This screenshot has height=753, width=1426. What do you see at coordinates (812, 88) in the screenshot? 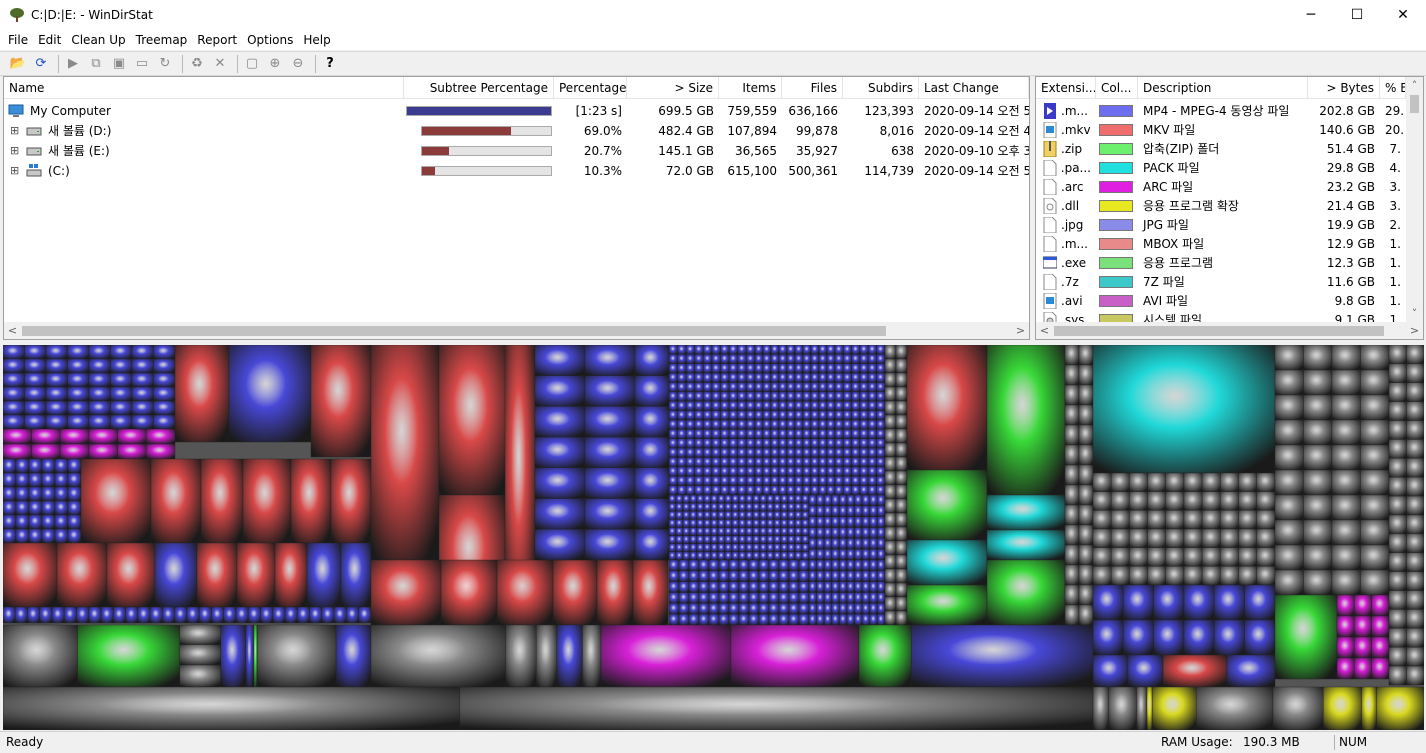
I see `column-header-files: Files` at bounding box center [812, 88].